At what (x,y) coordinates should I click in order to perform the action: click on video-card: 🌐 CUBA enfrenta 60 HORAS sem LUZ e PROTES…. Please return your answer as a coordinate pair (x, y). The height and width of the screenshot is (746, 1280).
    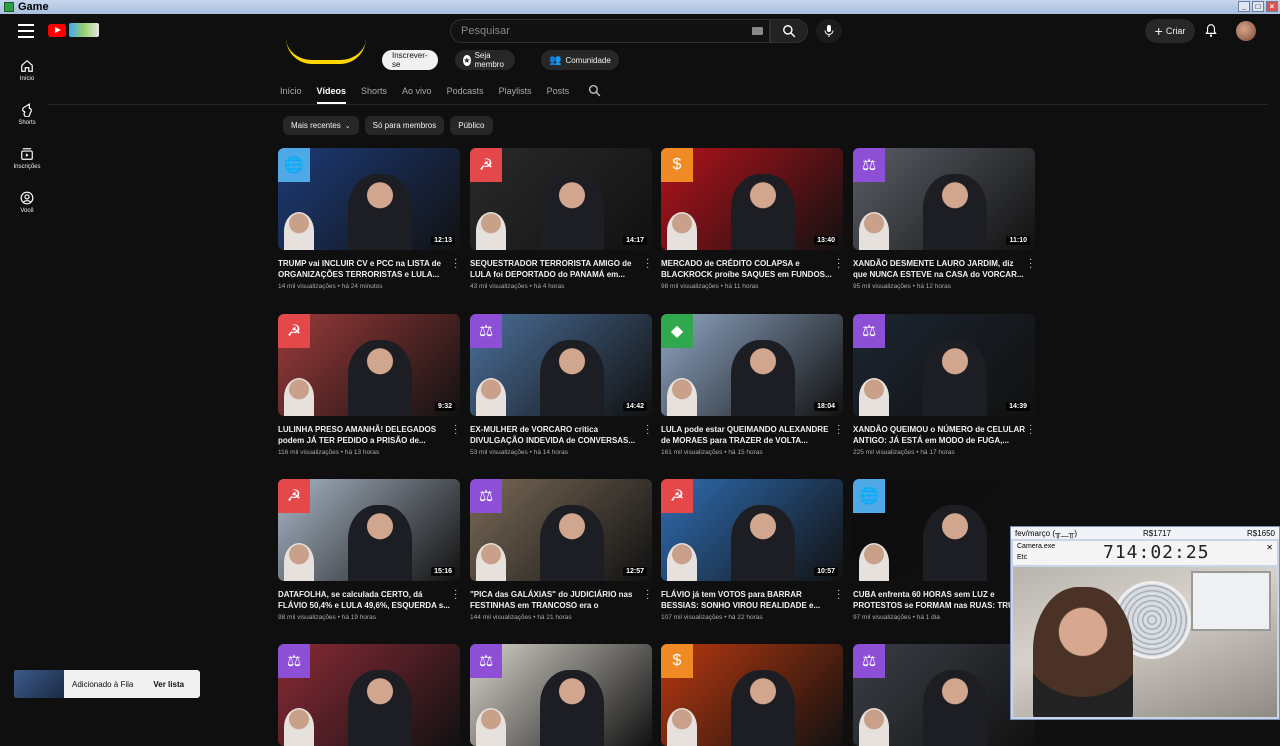
    Looking at the image, I should click on (944, 550).